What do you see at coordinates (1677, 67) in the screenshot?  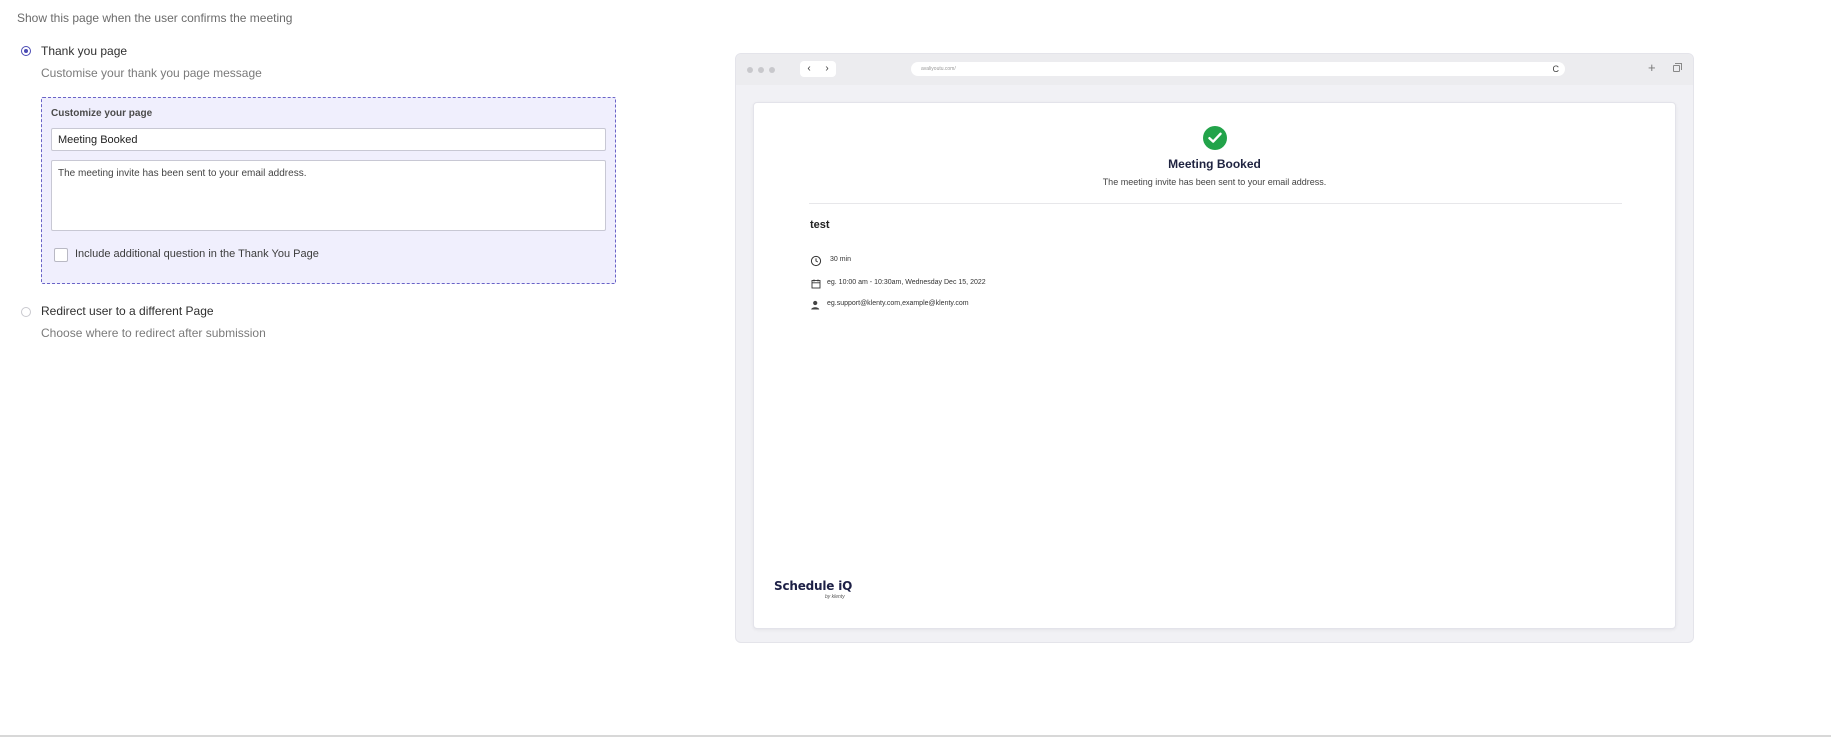 I see `copy-icon` at bounding box center [1677, 67].